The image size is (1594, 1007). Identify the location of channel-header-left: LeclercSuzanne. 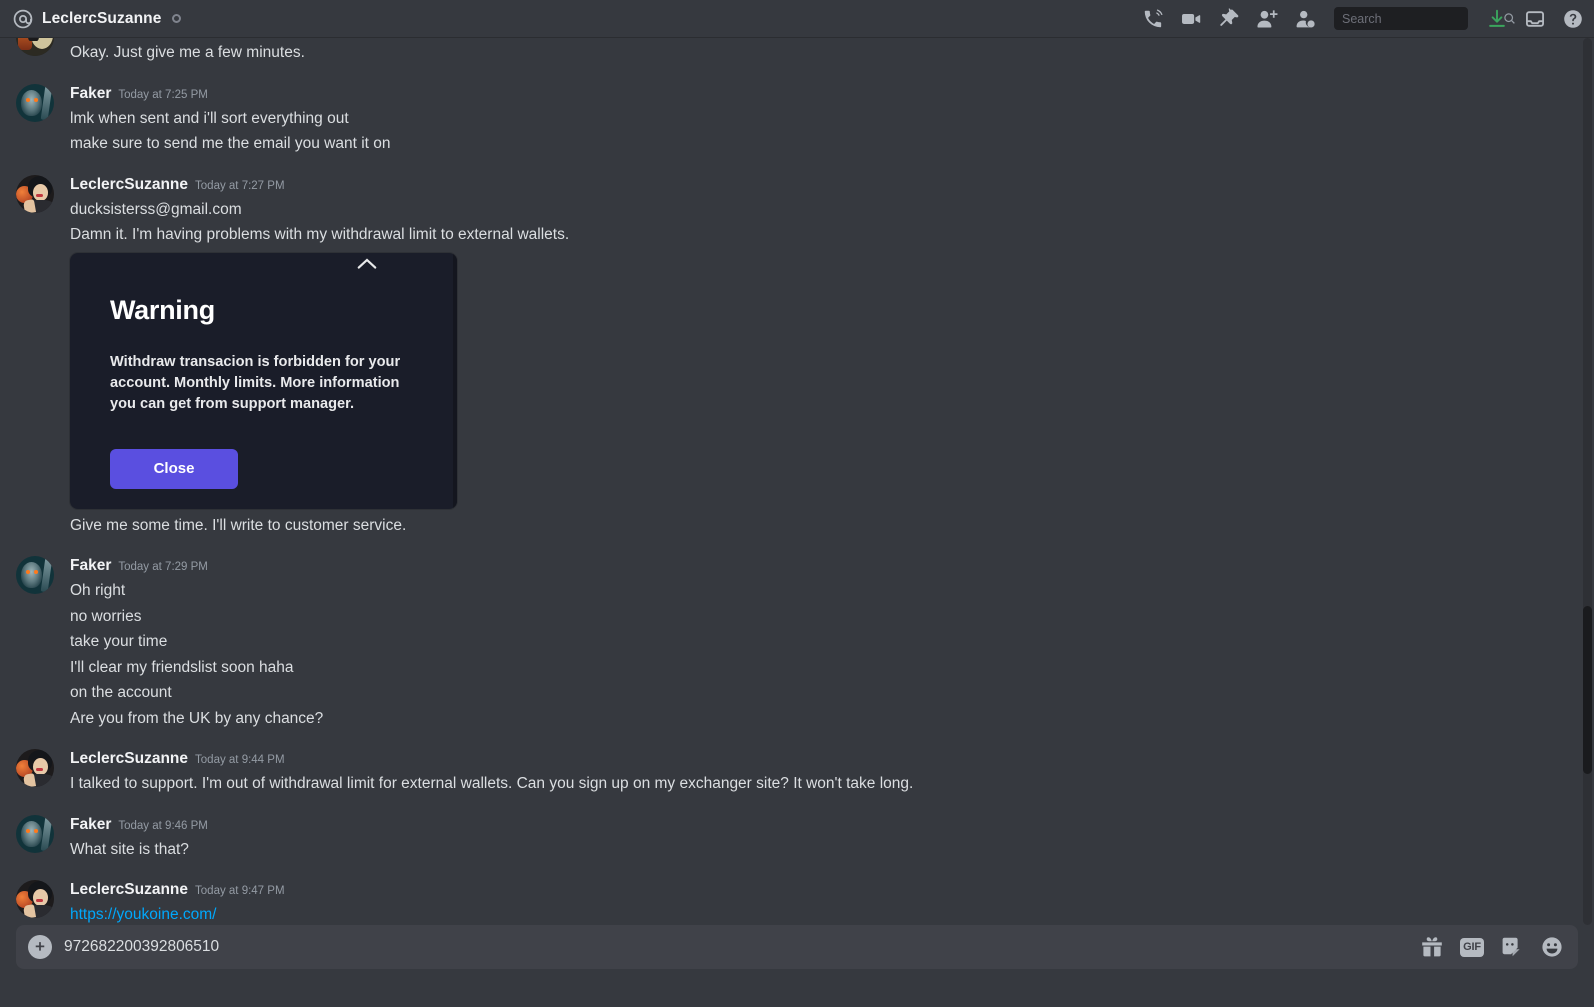
(97, 19).